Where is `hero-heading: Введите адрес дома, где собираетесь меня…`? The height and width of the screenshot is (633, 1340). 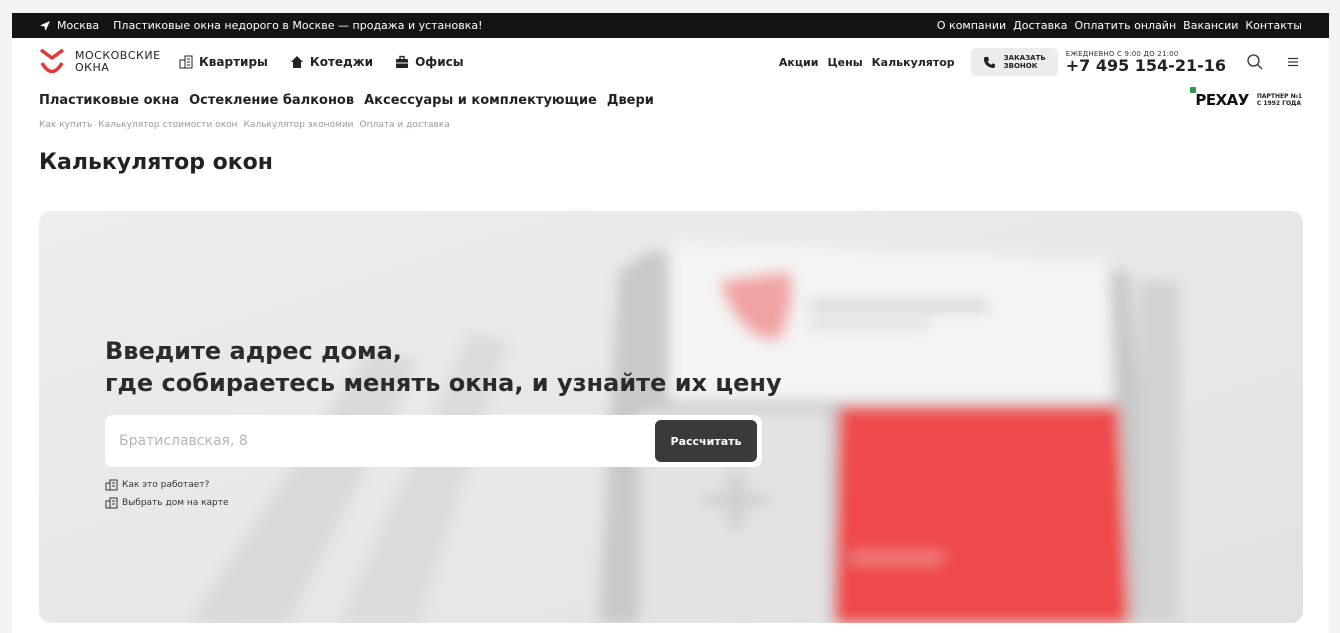 hero-heading: Введите адрес дома, где собираетесь меня… is located at coordinates (443, 367).